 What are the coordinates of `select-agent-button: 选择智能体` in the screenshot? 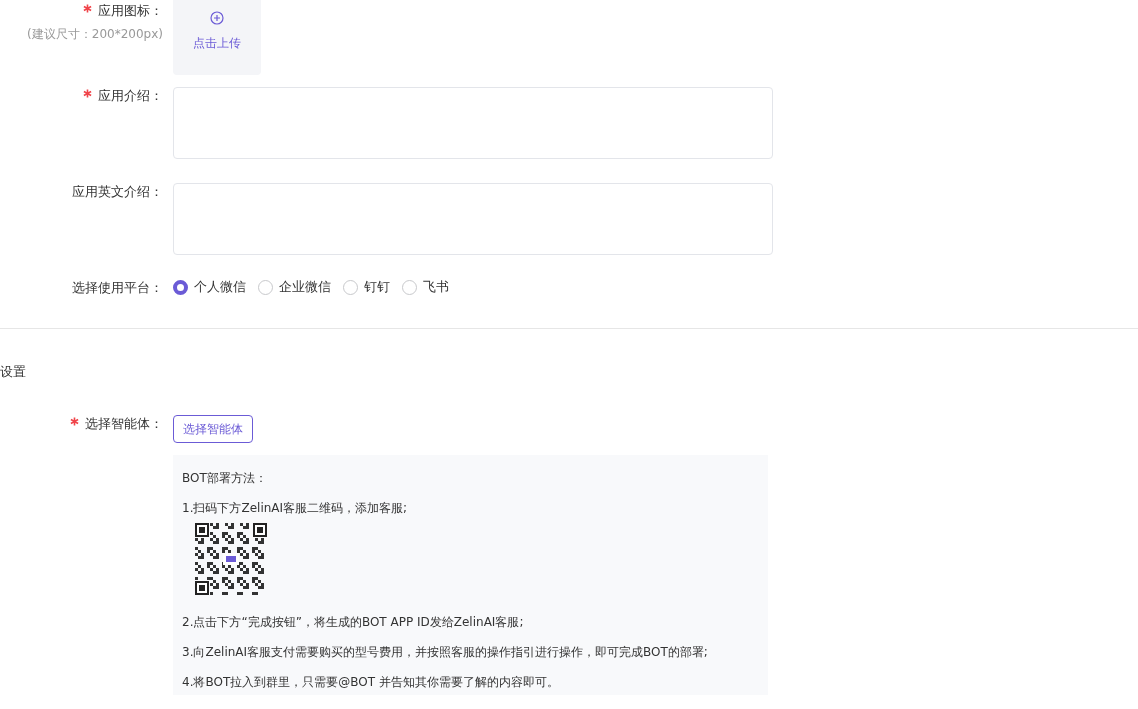 It's located at (213, 429).